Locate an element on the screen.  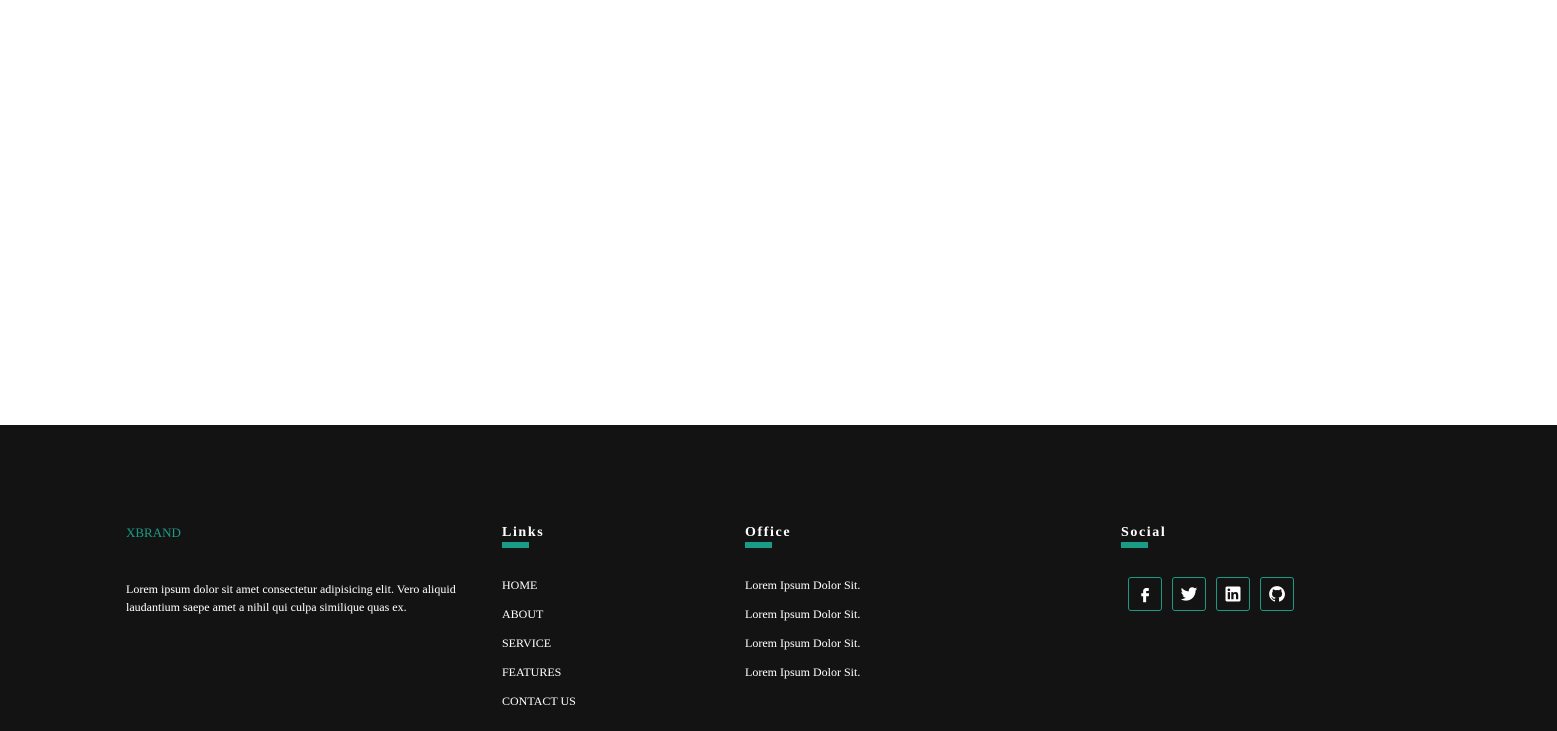
github-icon is located at coordinates (1277, 594).